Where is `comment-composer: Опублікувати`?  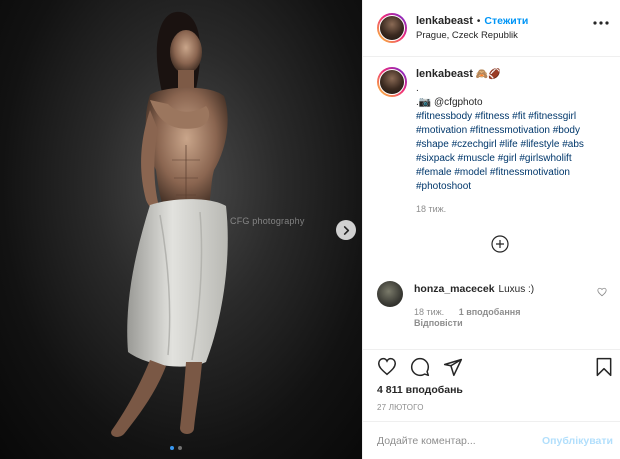
comment-composer: Опублікувати is located at coordinates (491, 440).